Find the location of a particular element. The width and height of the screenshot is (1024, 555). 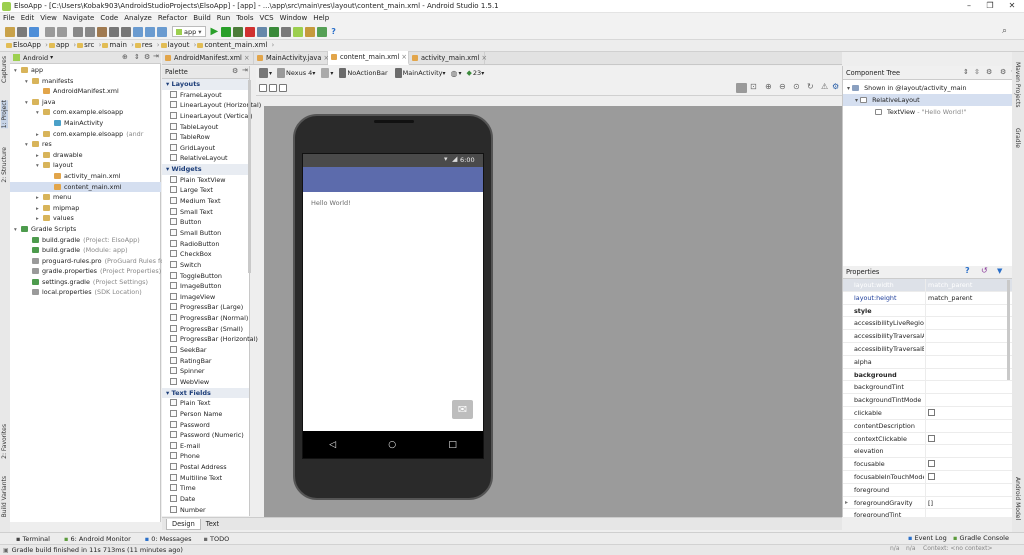

project-tab: 1: Project is located at coordinates (4, 114).